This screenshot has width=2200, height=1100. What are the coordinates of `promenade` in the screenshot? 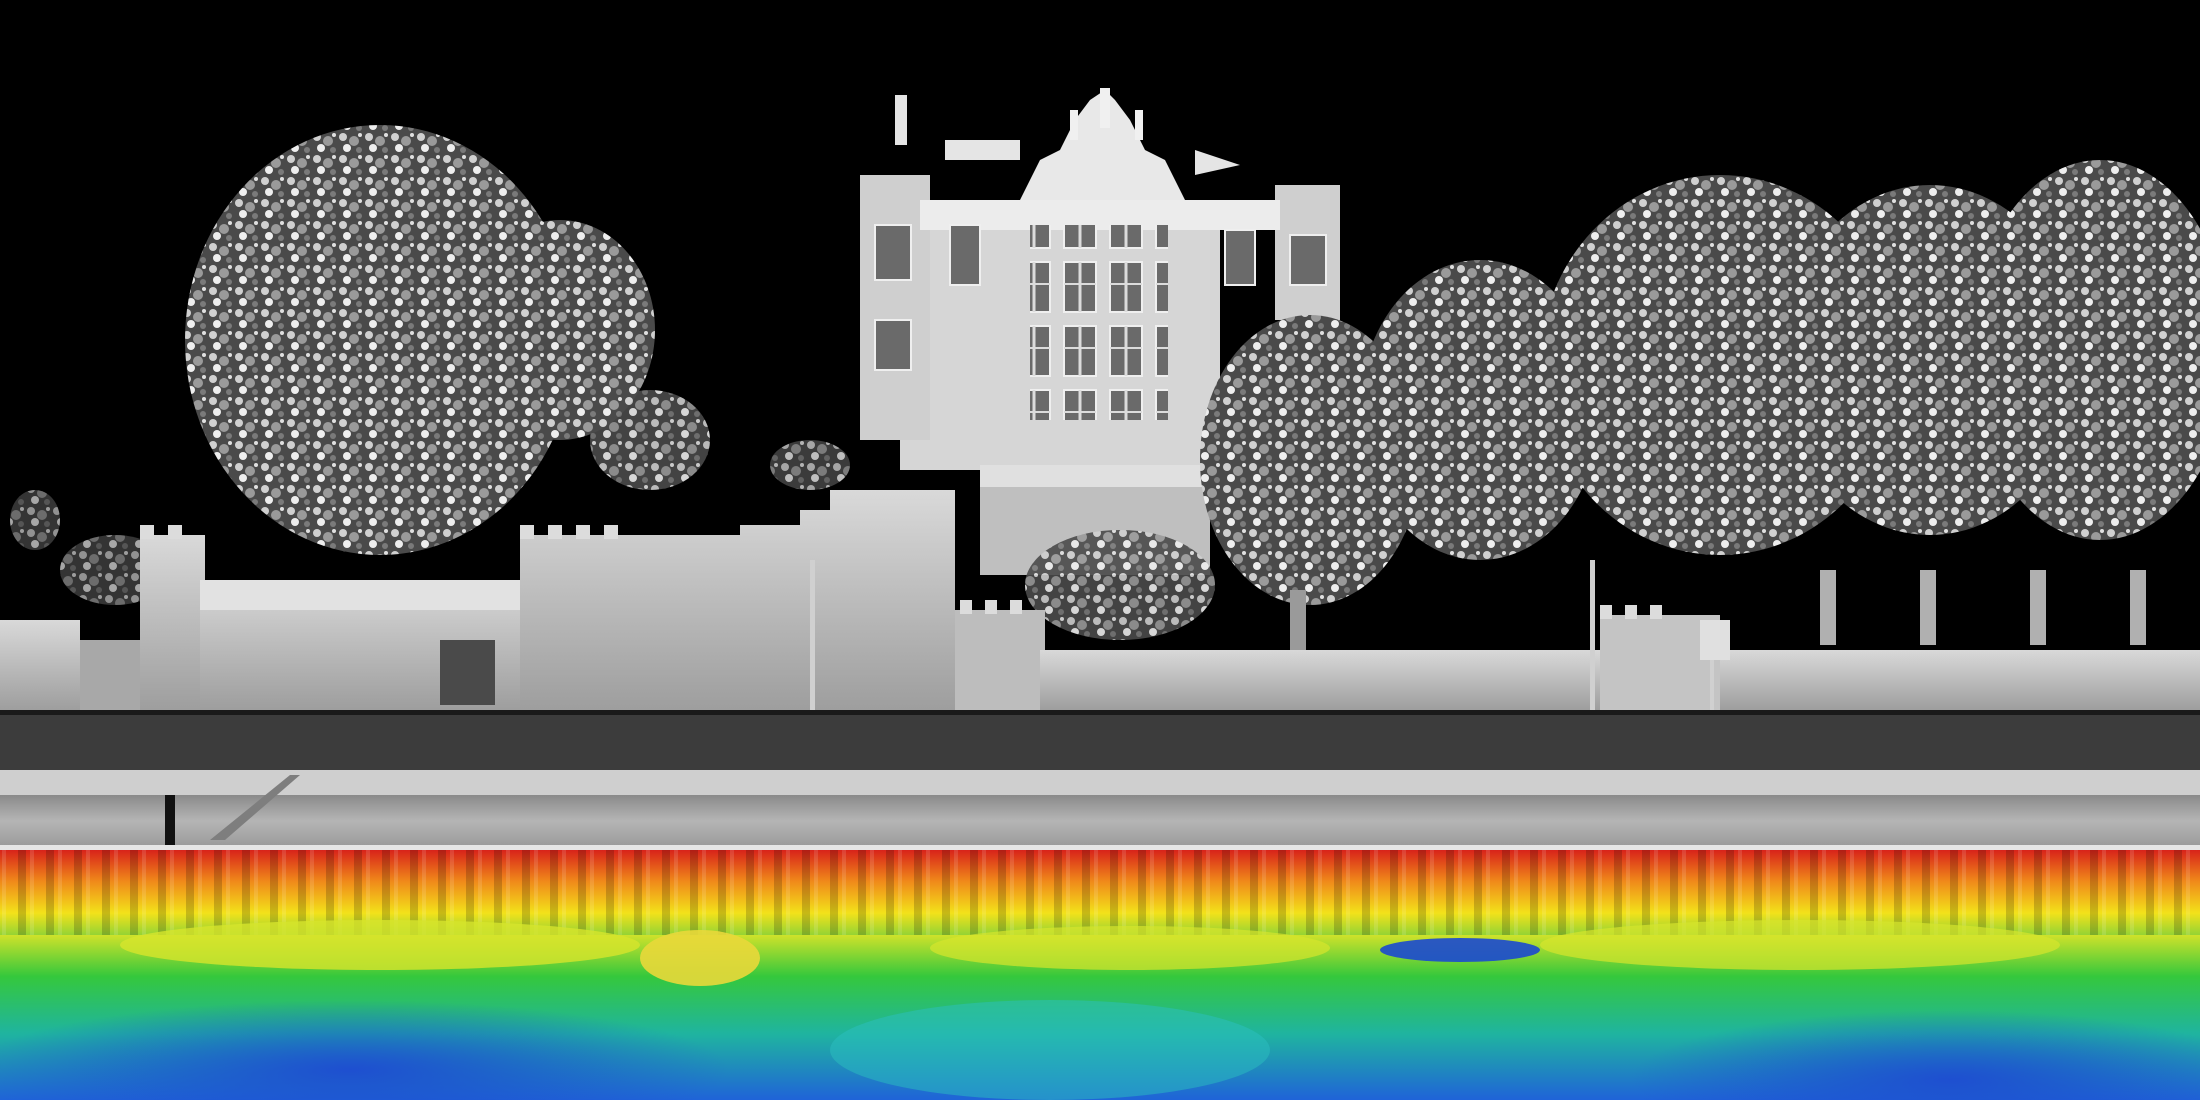 It's located at (1100, 781).